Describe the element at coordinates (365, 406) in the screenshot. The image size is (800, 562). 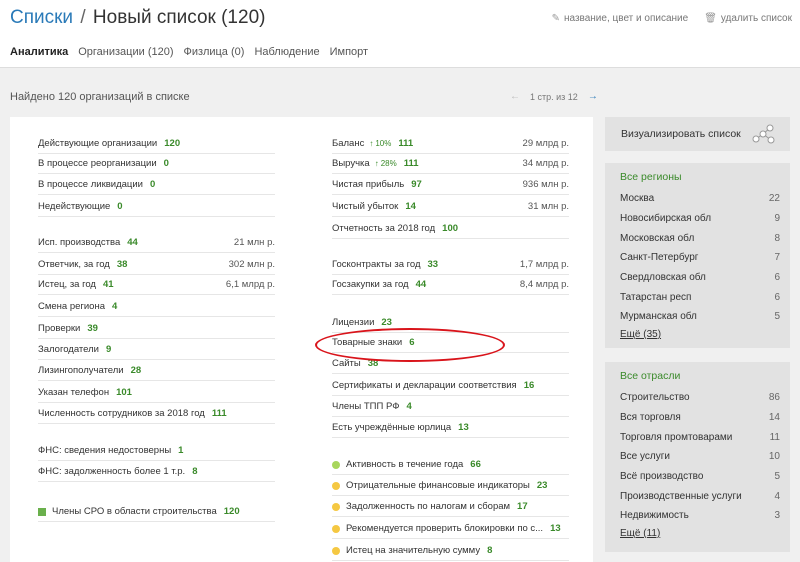
I see `right-metric-label: Члены ТПП РФ` at that location.